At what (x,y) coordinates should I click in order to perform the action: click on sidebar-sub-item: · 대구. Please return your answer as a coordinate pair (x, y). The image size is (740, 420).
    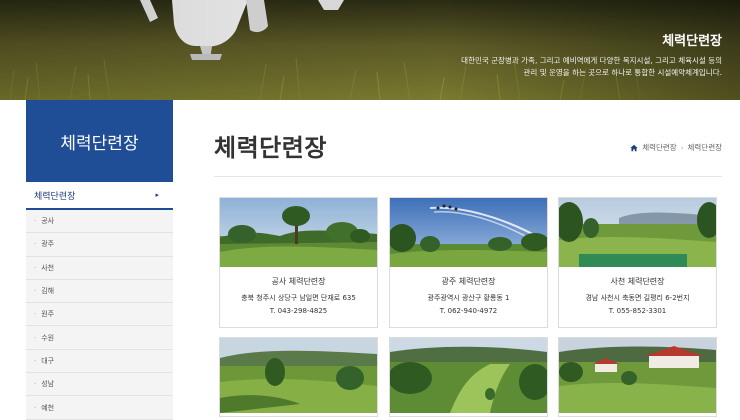
    Looking at the image, I should click on (99, 361).